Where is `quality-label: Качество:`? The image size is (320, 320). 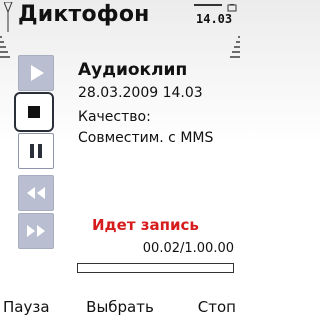 quality-label: Качество: is located at coordinates (114, 117).